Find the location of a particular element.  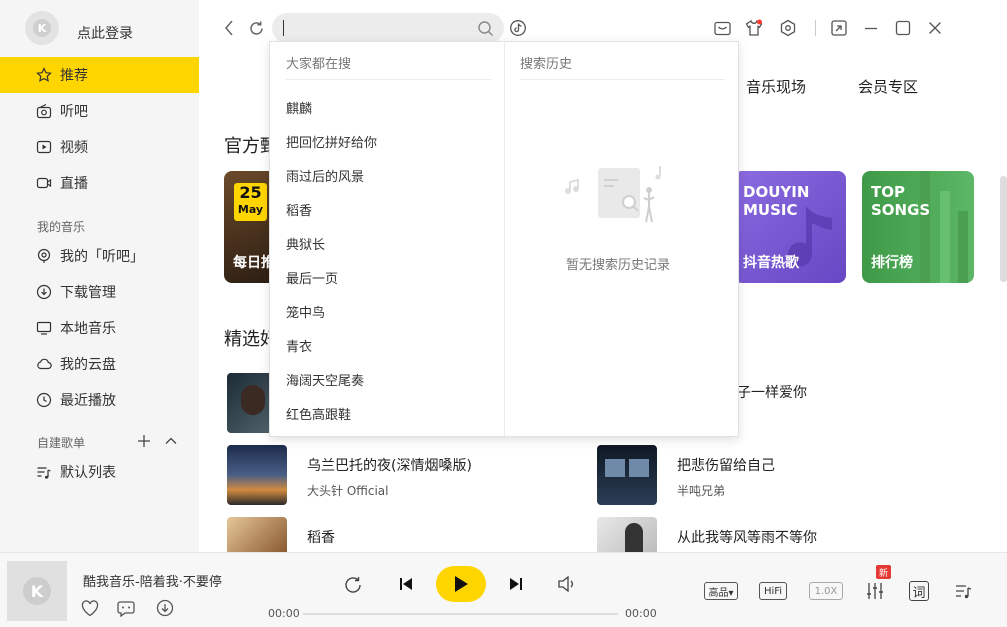

back-icon is located at coordinates (229, 28).